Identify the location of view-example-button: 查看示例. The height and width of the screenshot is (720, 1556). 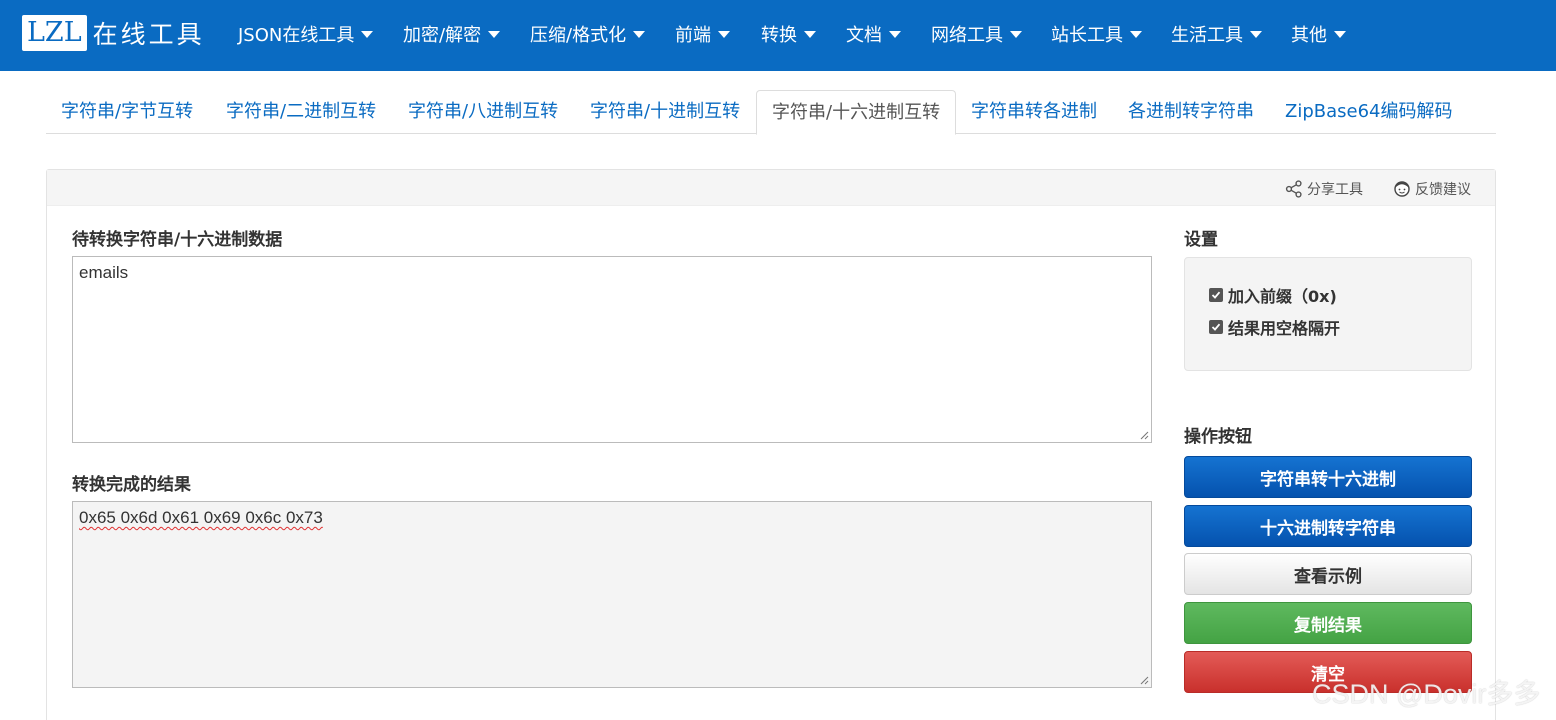
(1328, 574).